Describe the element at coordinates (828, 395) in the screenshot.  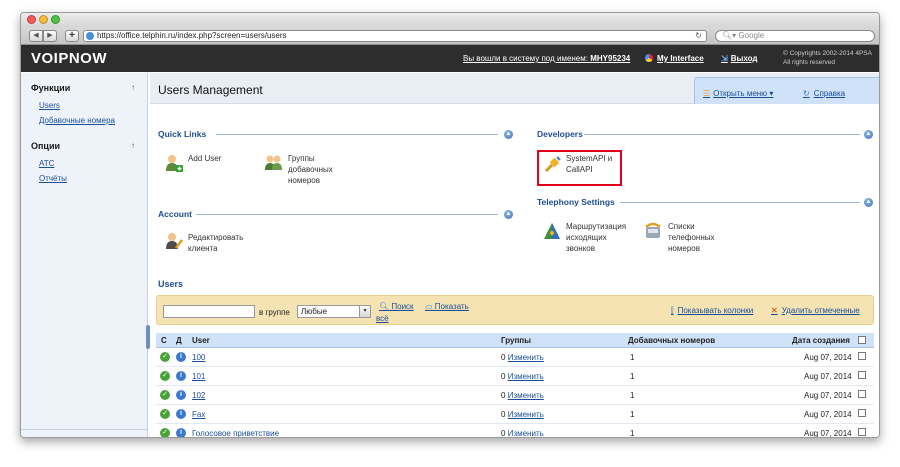
I see `created-date: Aug 07, 2014` at that location.